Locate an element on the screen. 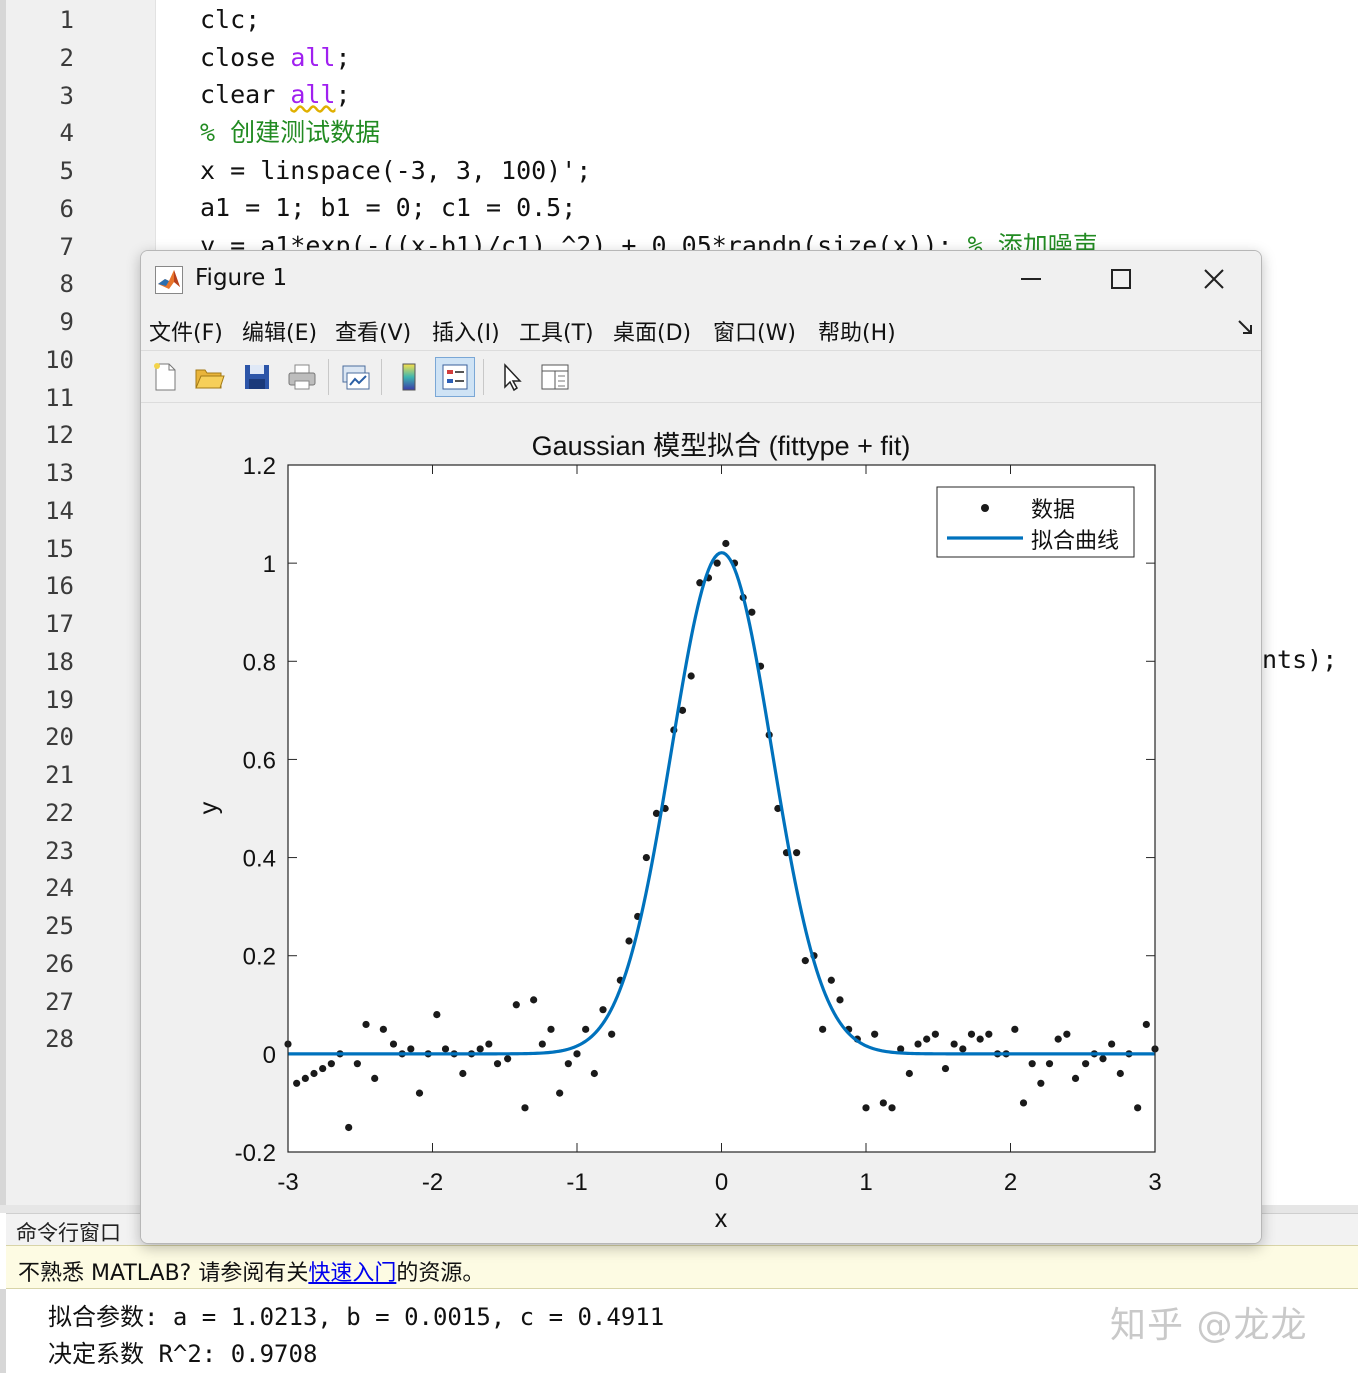  line-number: 8 is located at coordinates (66, 284).